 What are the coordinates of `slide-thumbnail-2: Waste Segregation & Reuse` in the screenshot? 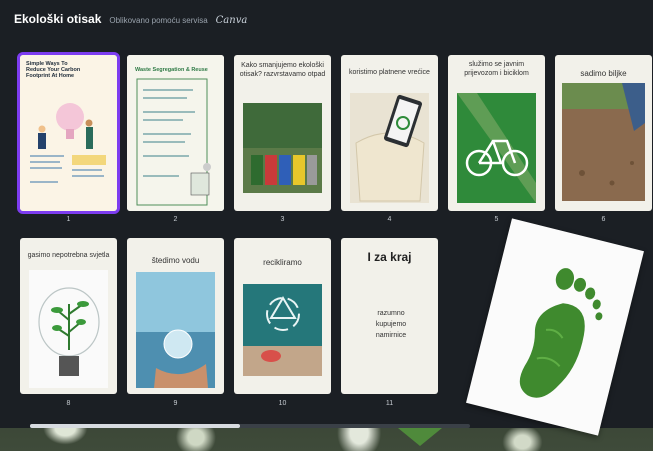 It's located at (175, 133).